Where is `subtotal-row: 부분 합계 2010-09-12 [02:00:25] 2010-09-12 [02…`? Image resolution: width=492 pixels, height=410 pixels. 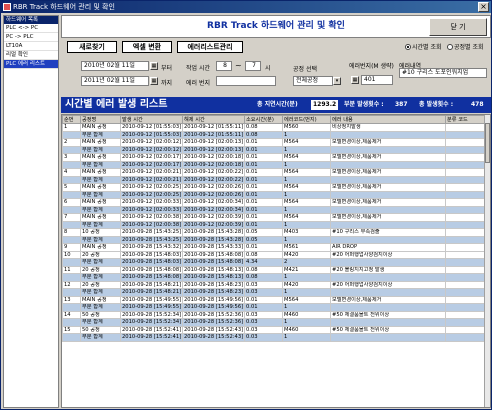
subtotal-row: 부분 합계 2010-09-12 [02:00:25] 2010-09-12 [02… is located at coordinates (274, 194).